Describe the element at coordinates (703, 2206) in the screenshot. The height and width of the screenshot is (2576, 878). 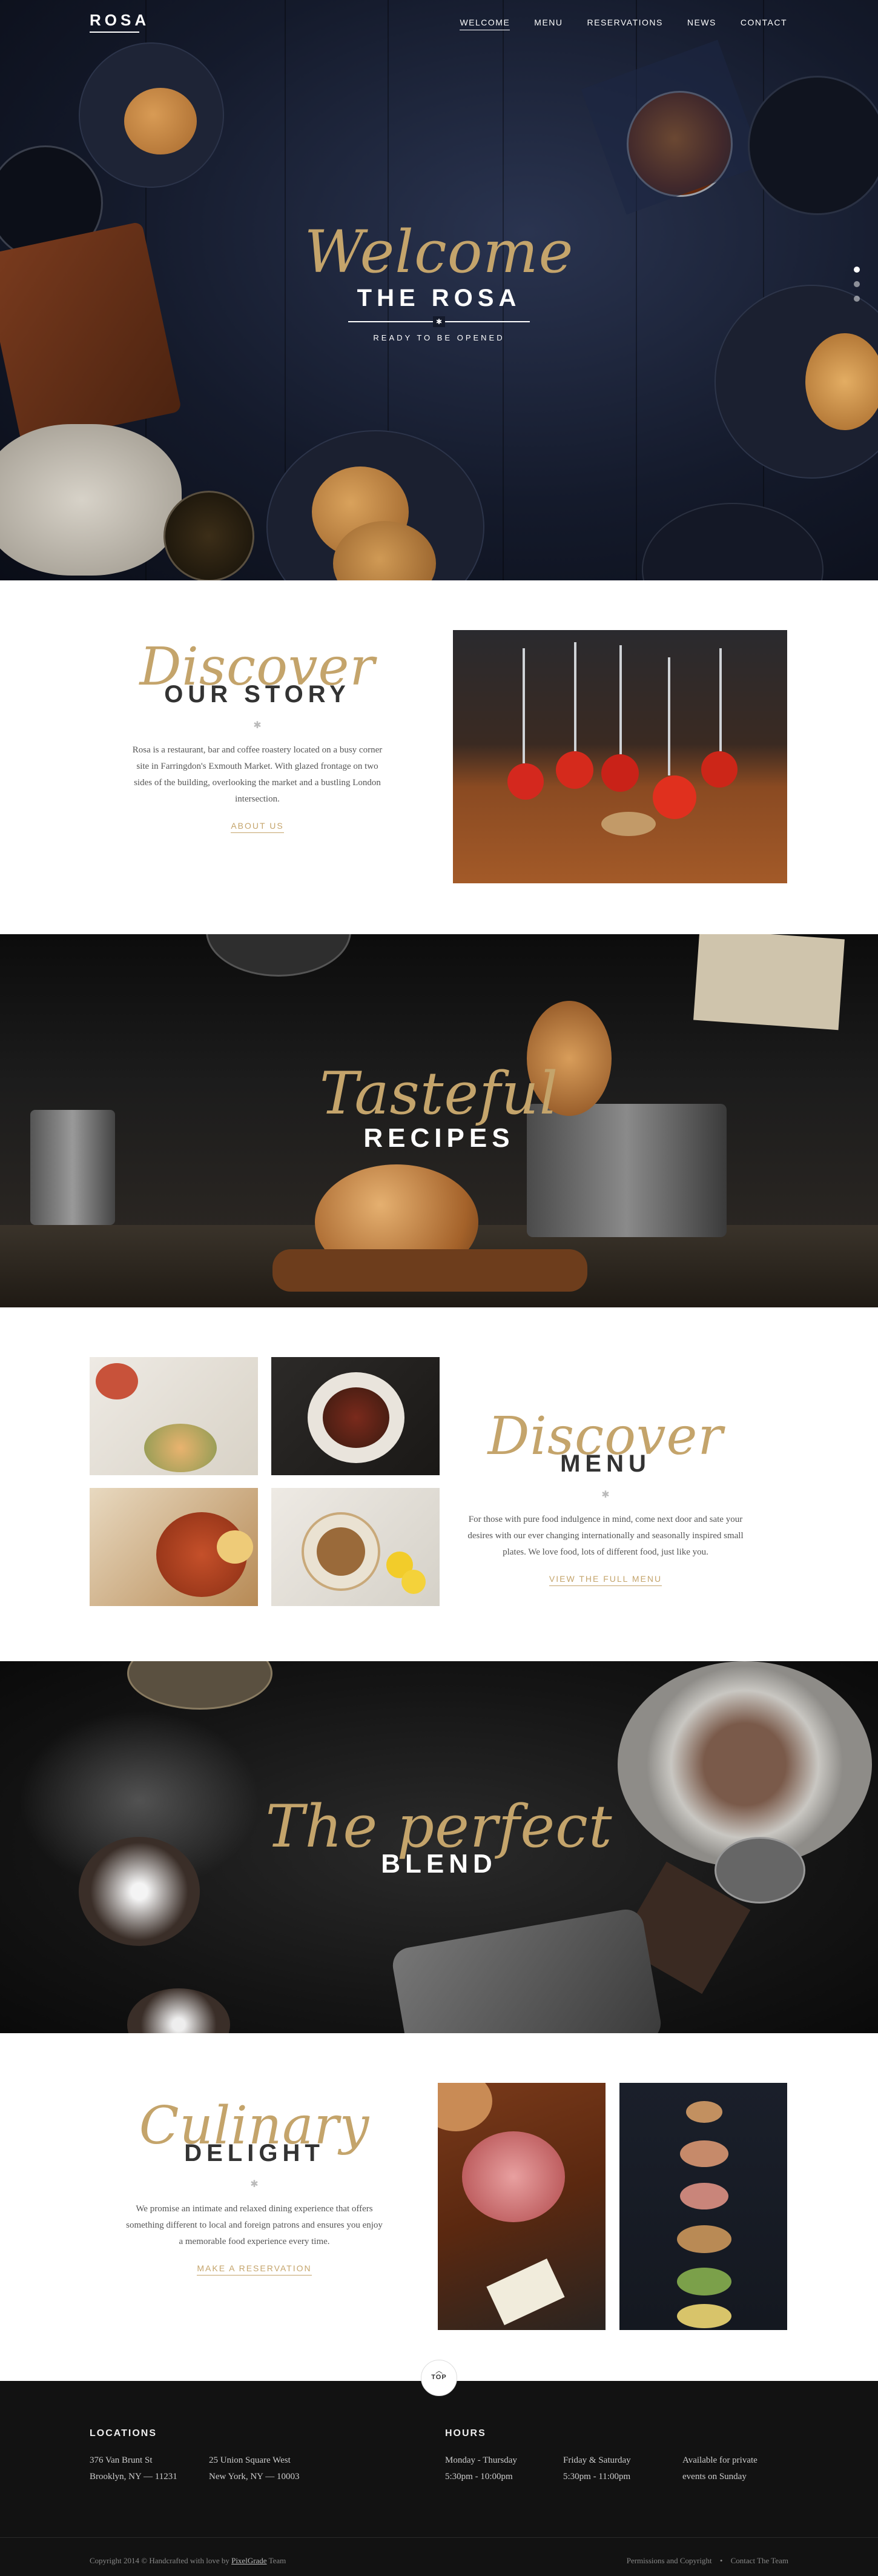
I see `bruschetta-image` at that location.